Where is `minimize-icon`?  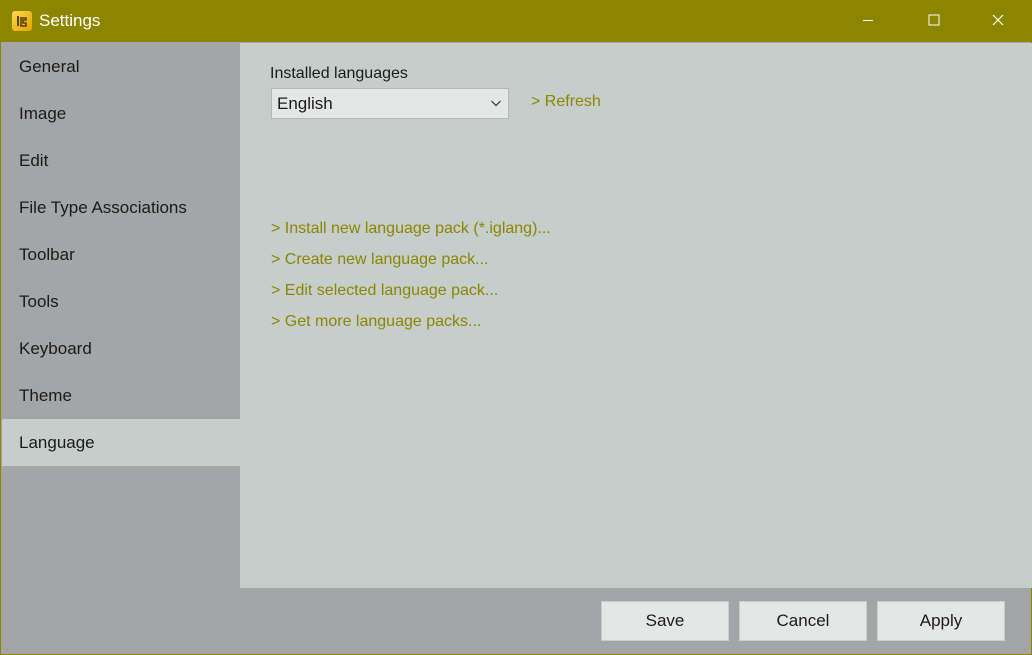 minimize-icon is located at coordinates (868, 22).